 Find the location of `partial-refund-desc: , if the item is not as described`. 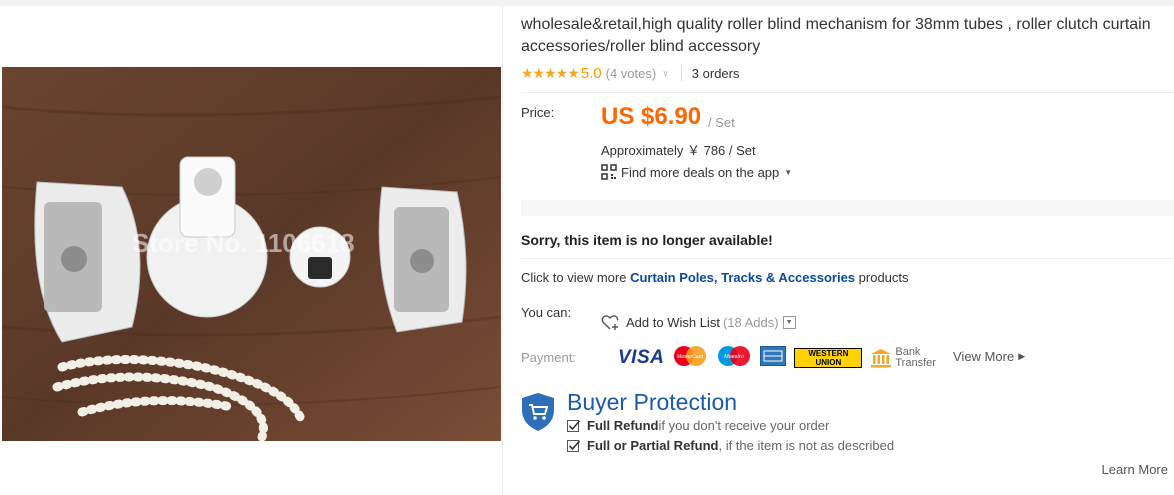

partial-refund-desc: , if the item is not as described is located at coordinates (806, 445).